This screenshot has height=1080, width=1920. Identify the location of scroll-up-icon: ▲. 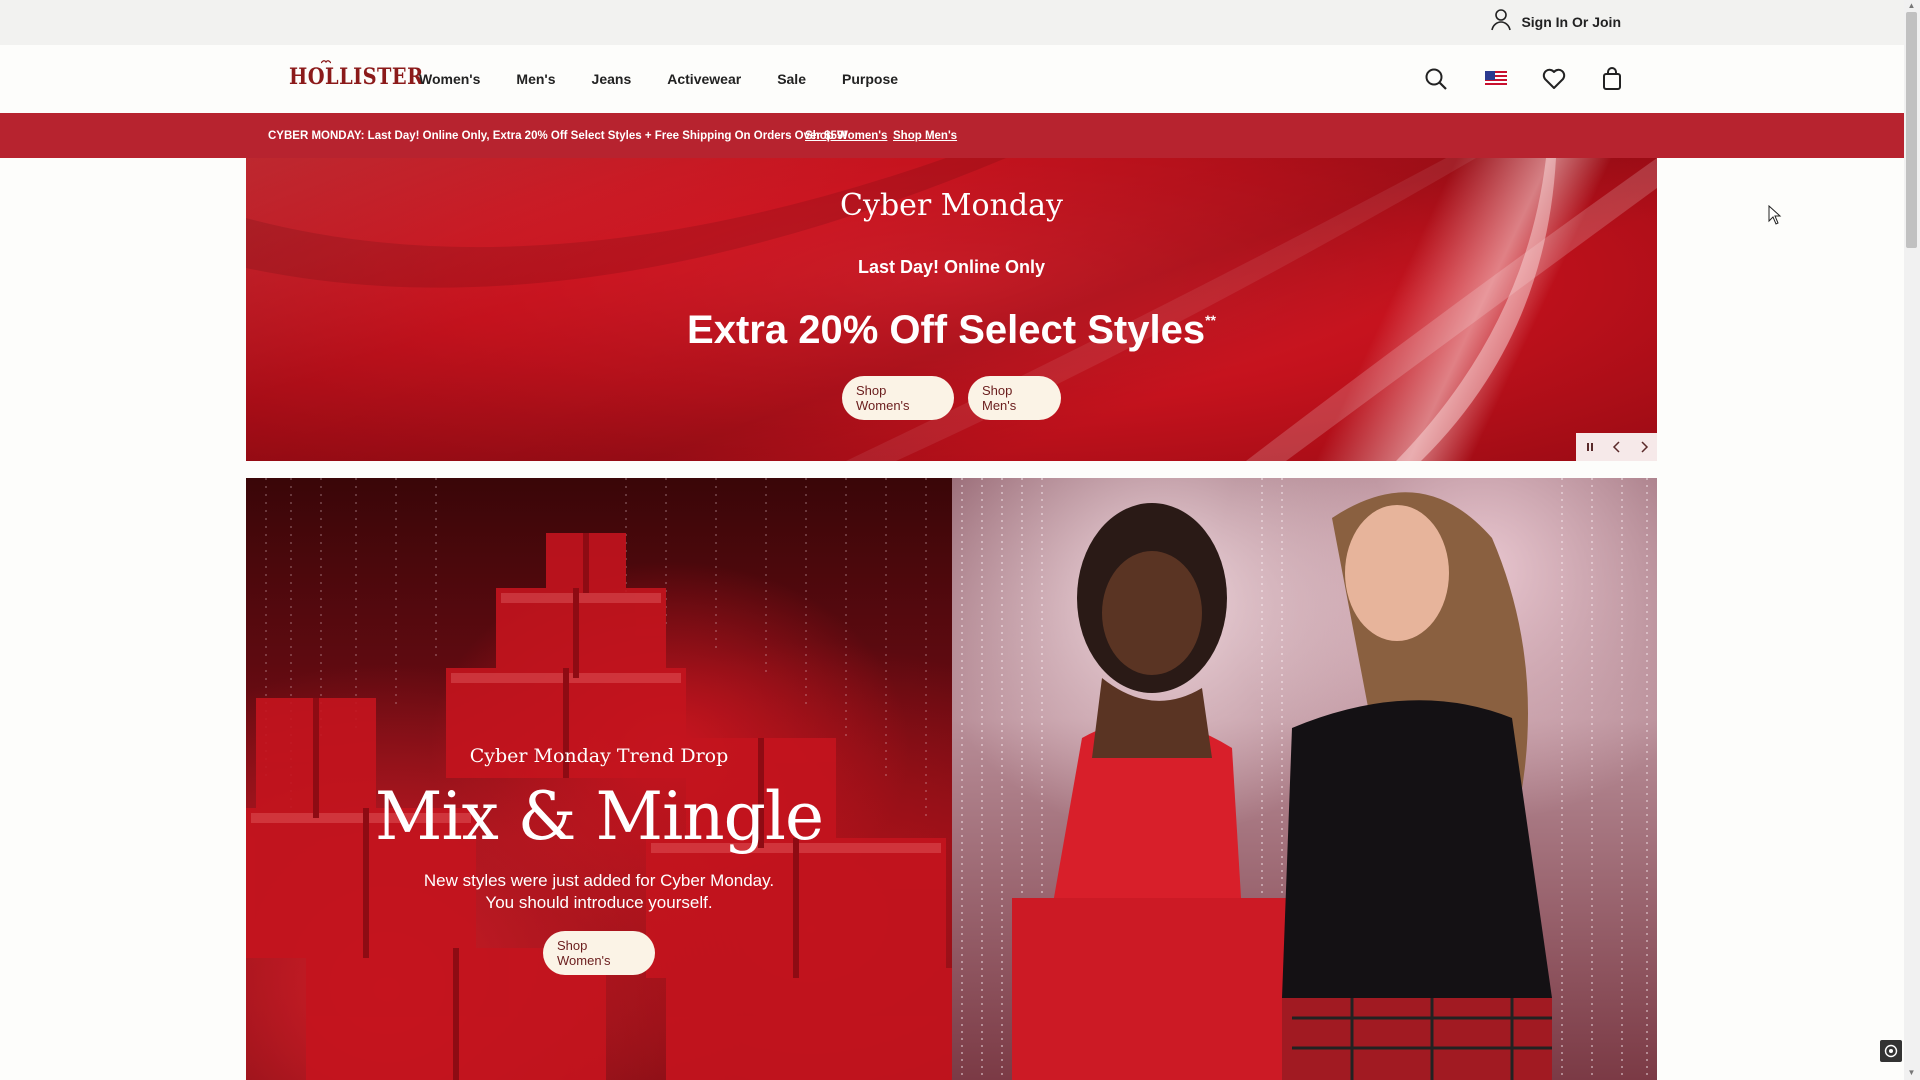
(1911, 6).